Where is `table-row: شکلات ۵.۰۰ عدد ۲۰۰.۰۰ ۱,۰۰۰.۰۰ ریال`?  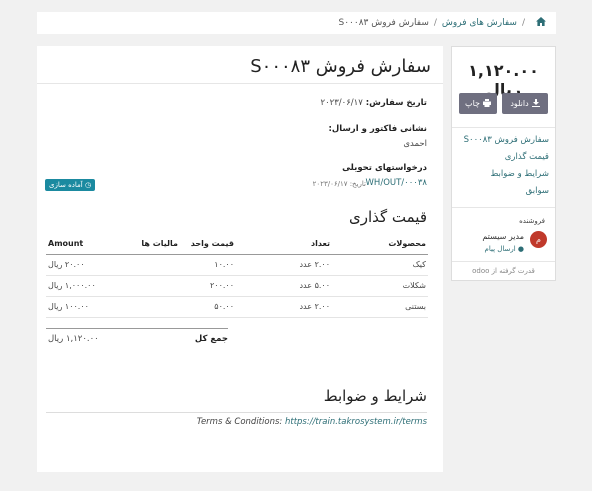 table-row: شکلات ۵.۰۰ عدد ۲۰۰.۰۰ ۱,۰۰۰.۰۰ ریال is located at coordinates (237, 286).